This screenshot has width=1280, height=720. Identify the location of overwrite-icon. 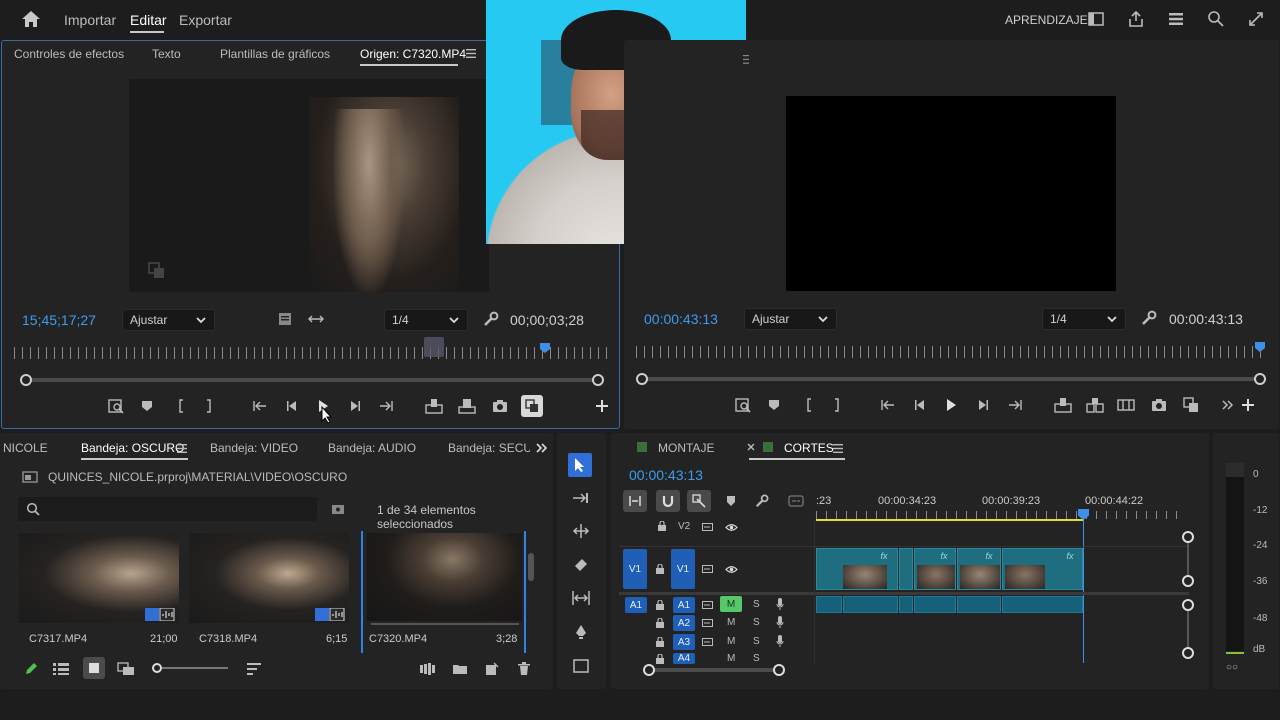
(467, 406).